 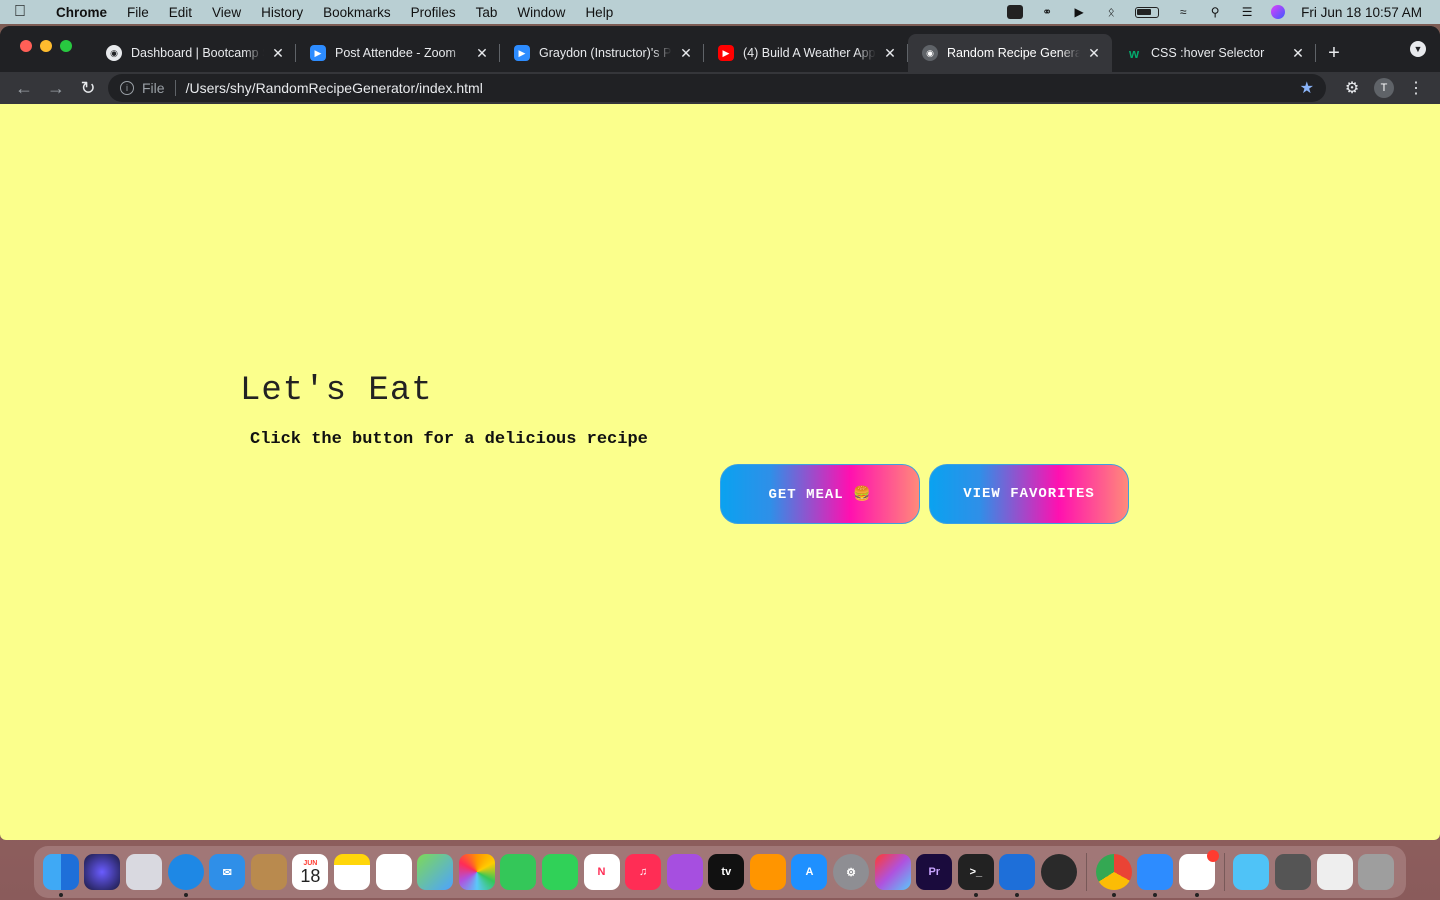 What do you see at coordinates (1307, 88) in the screenshot?
I see `bookmark-star-icon: ★` at bounding box center [1307, 88].